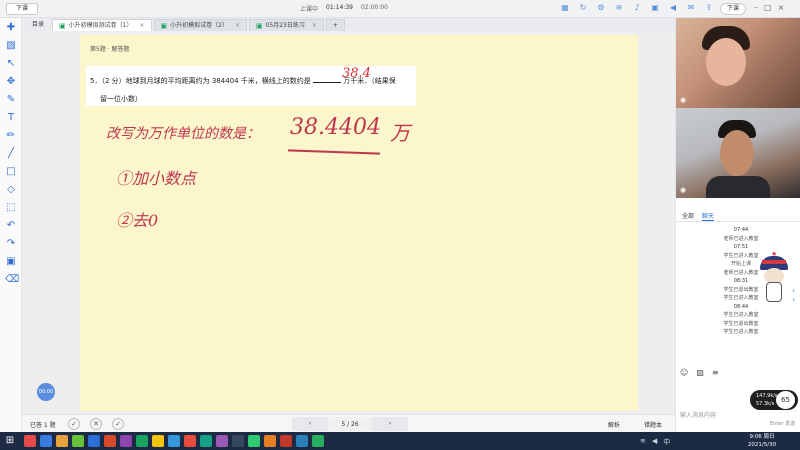 The image size is (800, 450). Describe the element at coordinates (601, 8) in the screenshot. I see `settings-icon: ⚙` at that location.